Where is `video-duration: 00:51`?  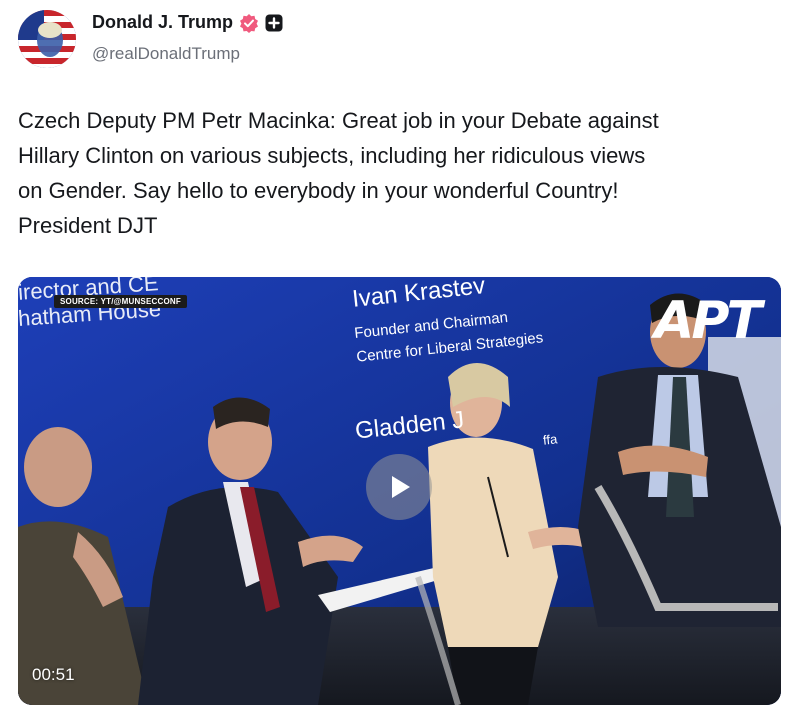
video-duration: 00:51 is located at coordinates (53, 674).